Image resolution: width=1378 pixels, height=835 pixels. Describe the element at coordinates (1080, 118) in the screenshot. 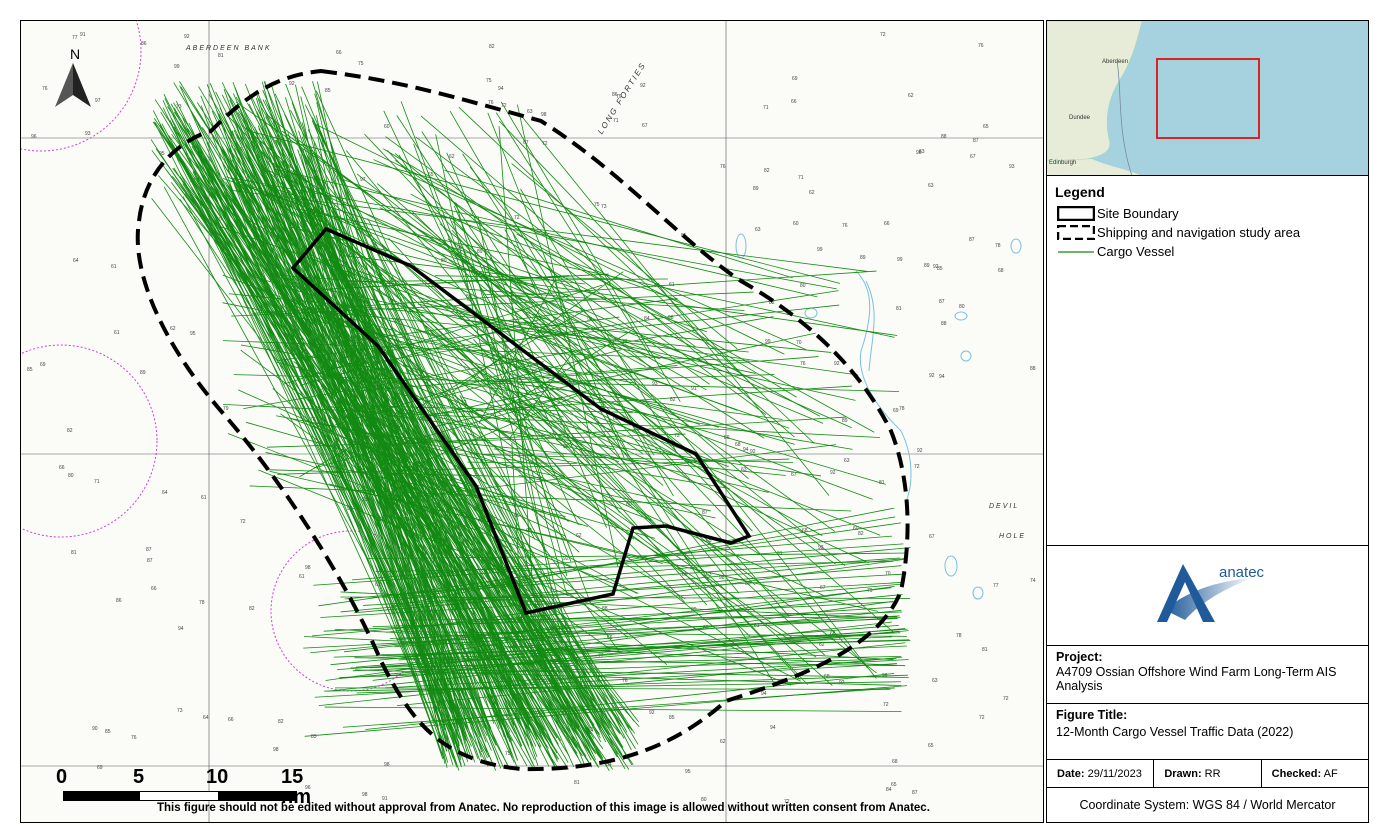

I see `inset-label-dundee: Dundee` at that location.